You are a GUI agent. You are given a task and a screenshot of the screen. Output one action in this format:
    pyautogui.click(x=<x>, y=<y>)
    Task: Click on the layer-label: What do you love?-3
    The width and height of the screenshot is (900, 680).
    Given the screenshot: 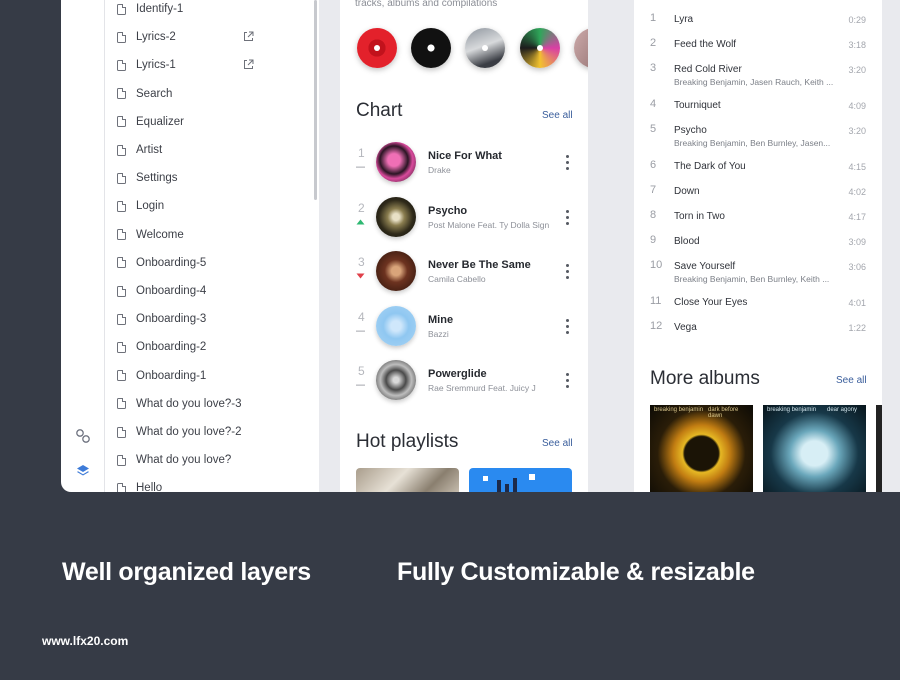 What is the action you would take?
    pyautogui.click(x=189, y=403)
    